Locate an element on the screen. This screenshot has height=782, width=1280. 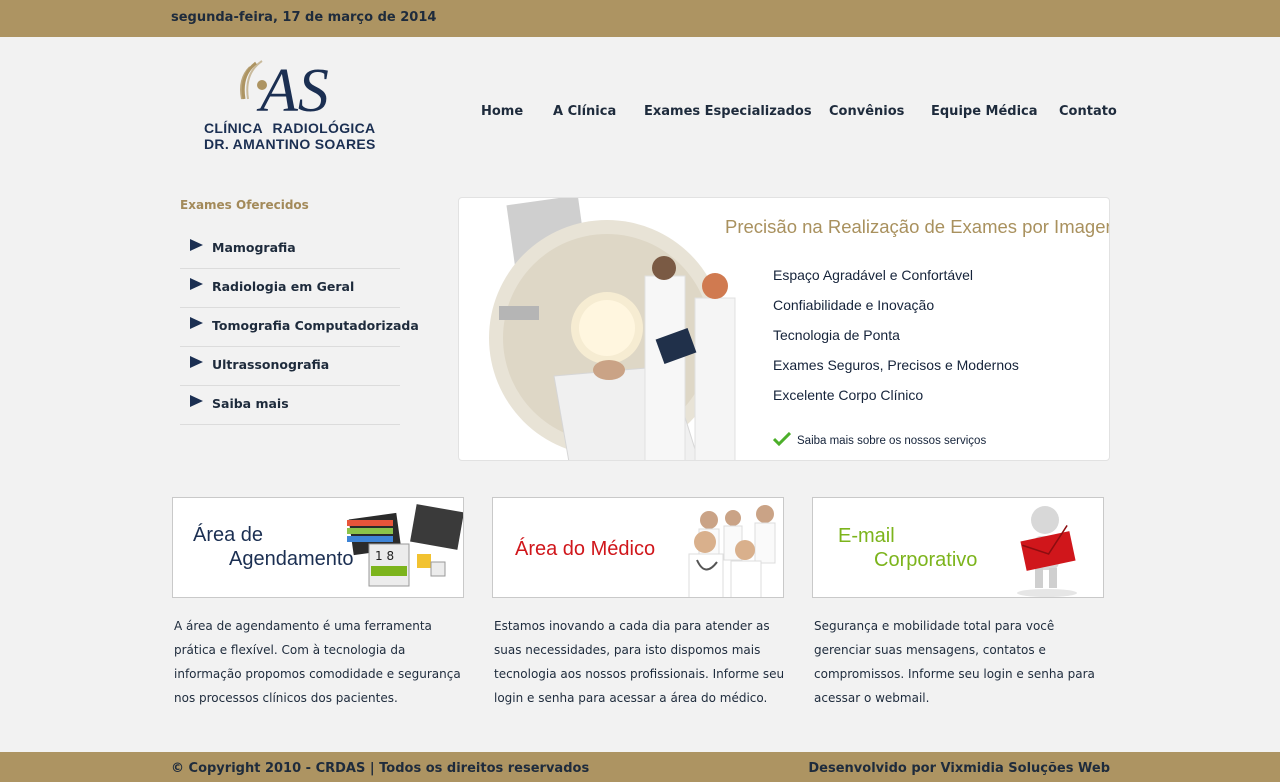
mri-scanner-photo is located at coordinates (612, 329).